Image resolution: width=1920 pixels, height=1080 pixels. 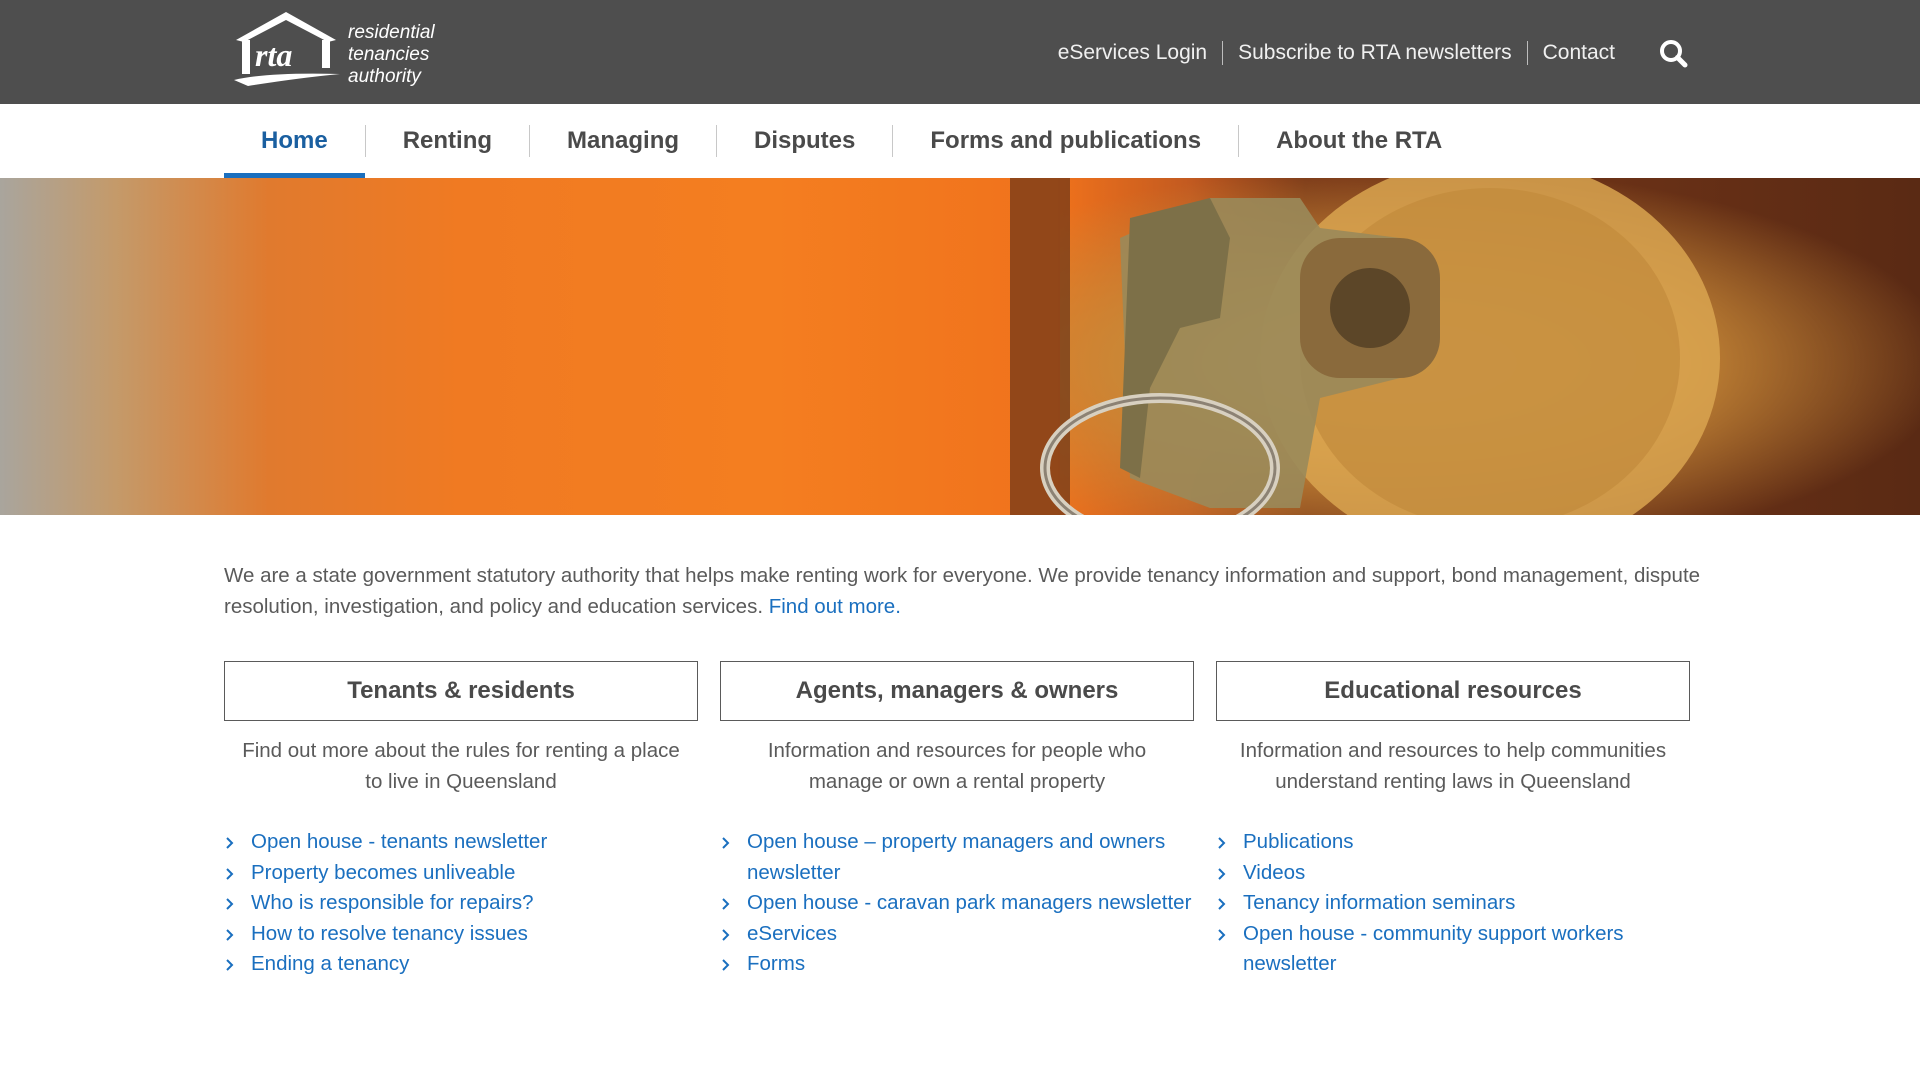 I want to click on link-information-seminars: Tenancy information seminars, so click(x=1379, y=902).